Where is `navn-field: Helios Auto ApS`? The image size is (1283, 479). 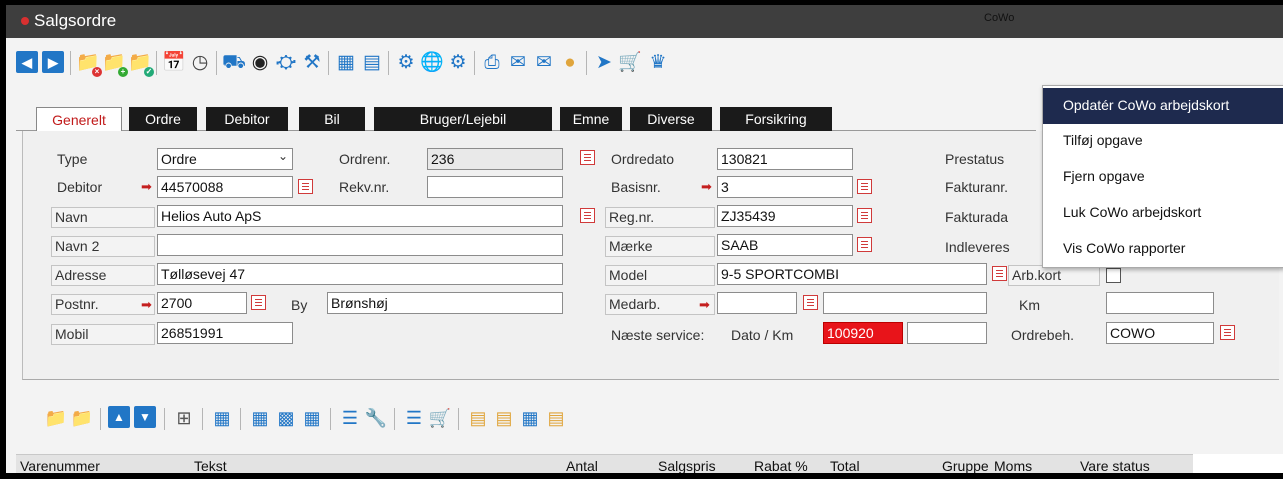
navn-field: Helios Auto ApS is located at coordinates (360, 216).